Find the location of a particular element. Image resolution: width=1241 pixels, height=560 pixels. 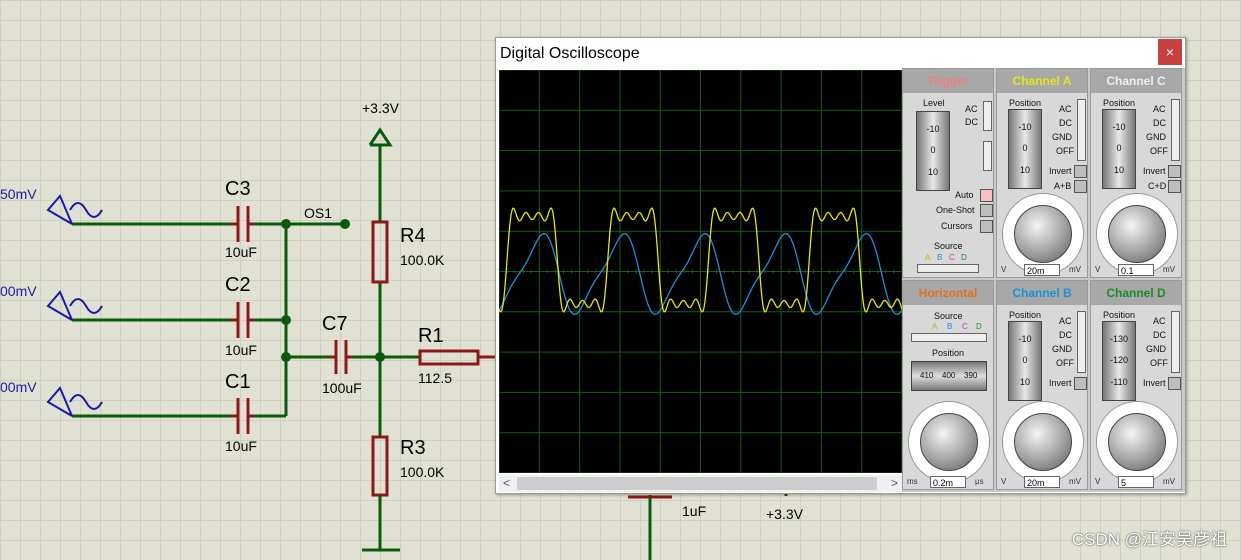

channel-c-combine-button is located at coordinates (1174, 186).